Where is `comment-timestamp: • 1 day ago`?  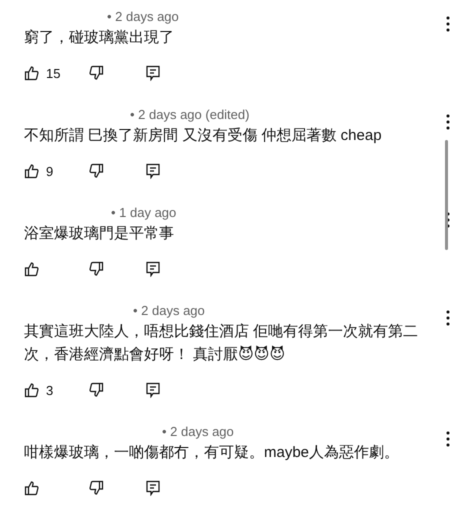 comment-timestamp: • 1 day ago is located at coordinates (143, 213).